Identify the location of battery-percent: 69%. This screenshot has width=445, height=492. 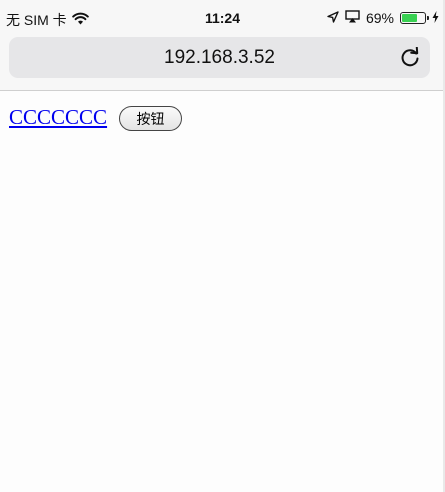
(379, 18).